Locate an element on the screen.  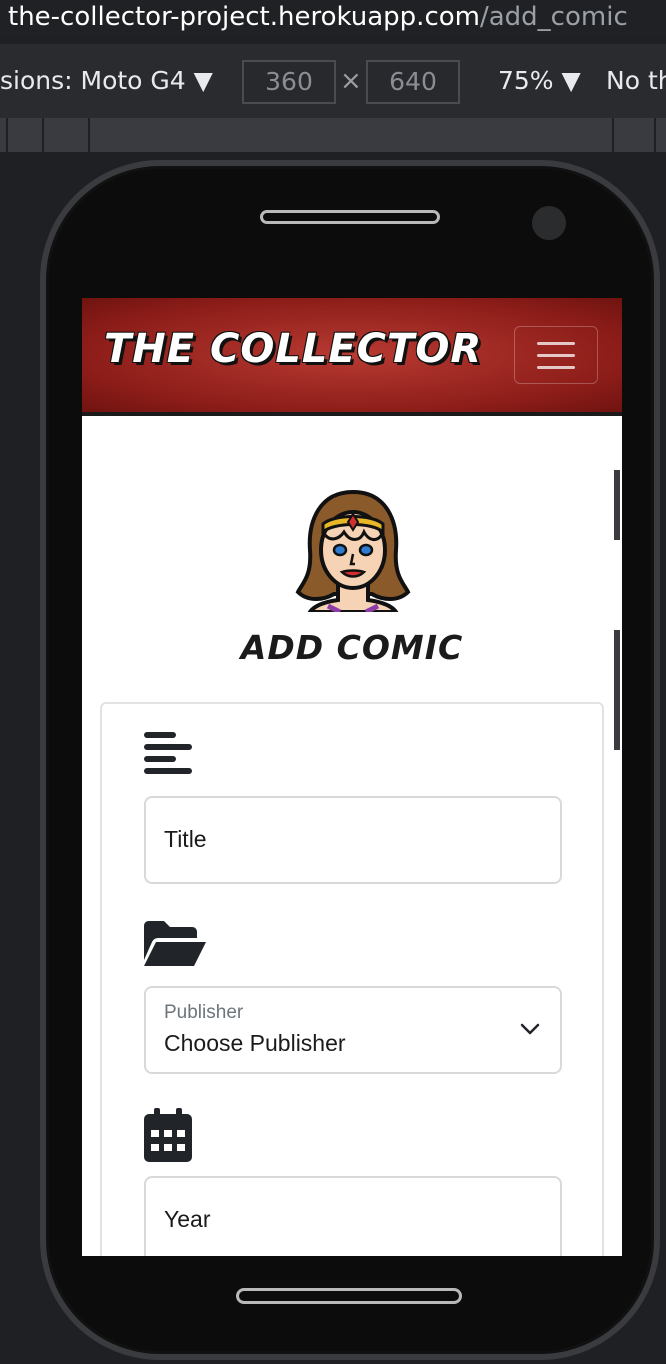
year-input: Year is located at coordinates (353, 1216).